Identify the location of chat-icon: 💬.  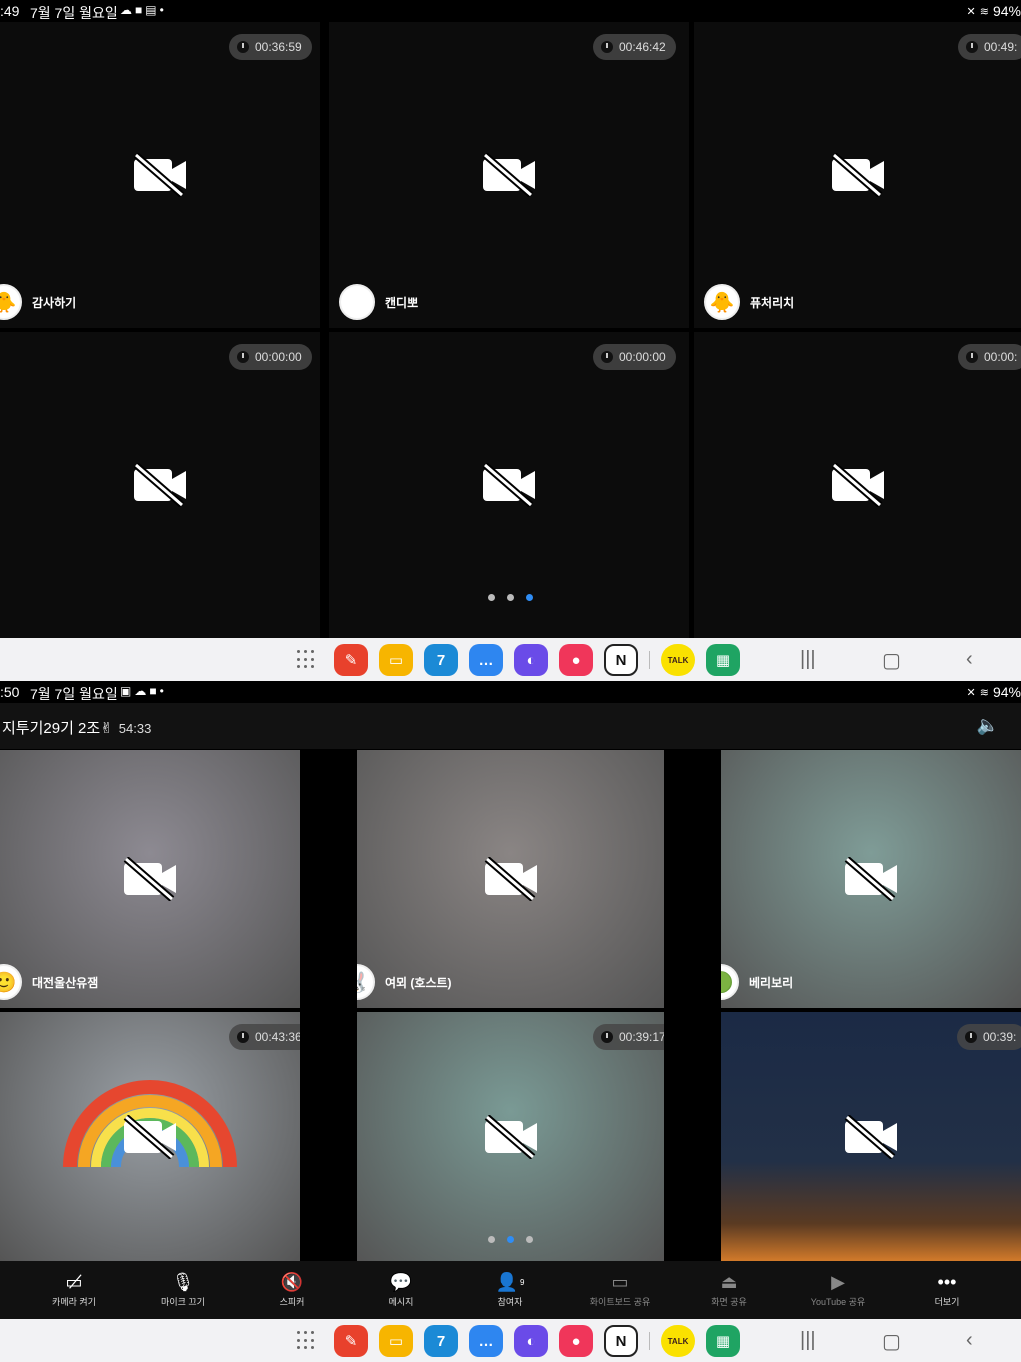
(401, 1281).